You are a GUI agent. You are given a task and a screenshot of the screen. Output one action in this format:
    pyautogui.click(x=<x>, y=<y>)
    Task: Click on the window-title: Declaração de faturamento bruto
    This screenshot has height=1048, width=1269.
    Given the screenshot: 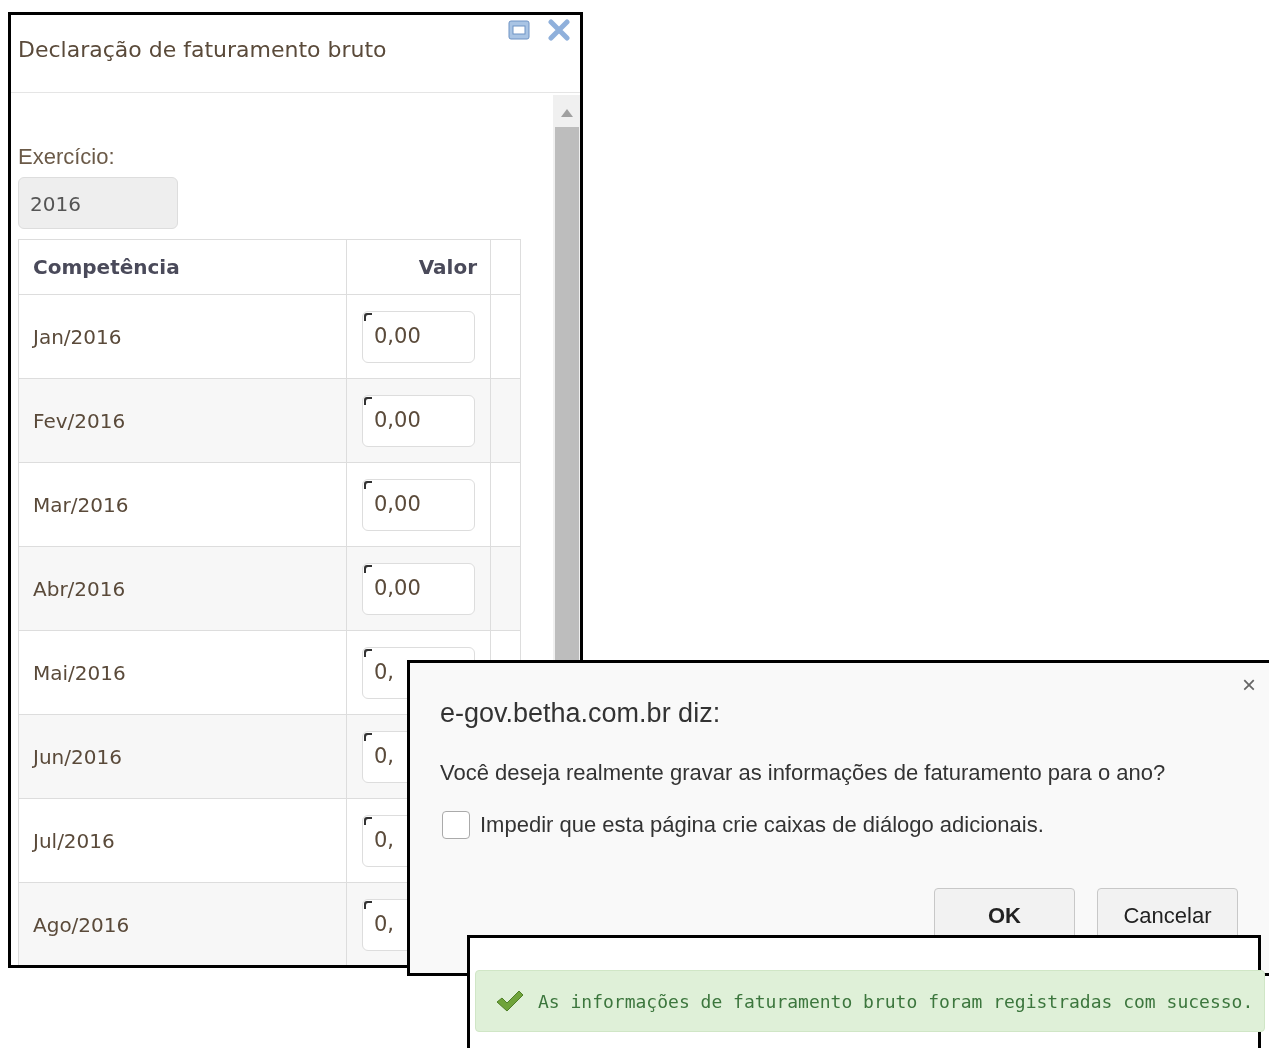 What is the action you would take?
    pyautogui.click(x=202, y=50)
    